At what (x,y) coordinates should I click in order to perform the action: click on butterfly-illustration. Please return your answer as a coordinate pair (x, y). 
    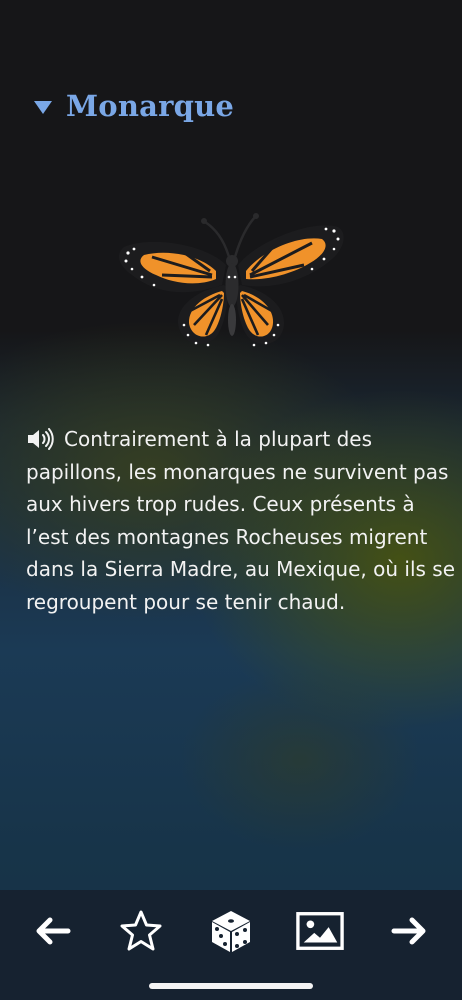
    Looking at the image, I should click on (231, 280).